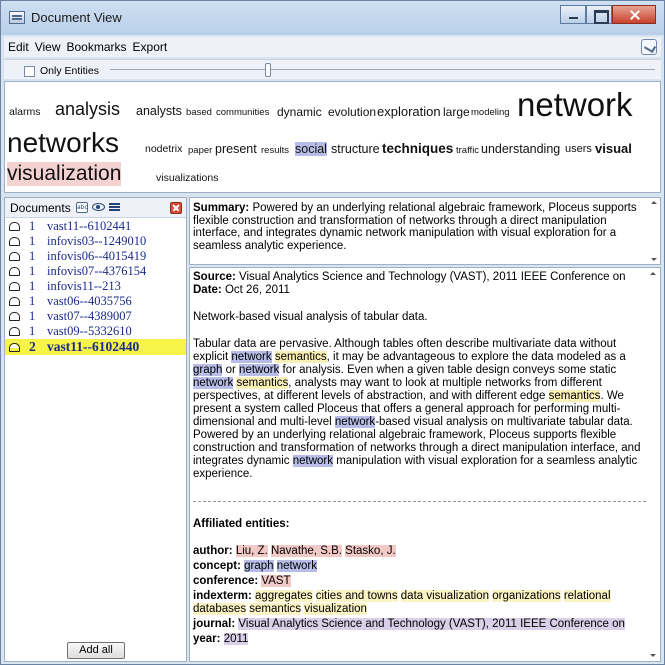 The width and height of the screenshot is (665, 665). I want to click on document-count: 2, so click(32, 346).